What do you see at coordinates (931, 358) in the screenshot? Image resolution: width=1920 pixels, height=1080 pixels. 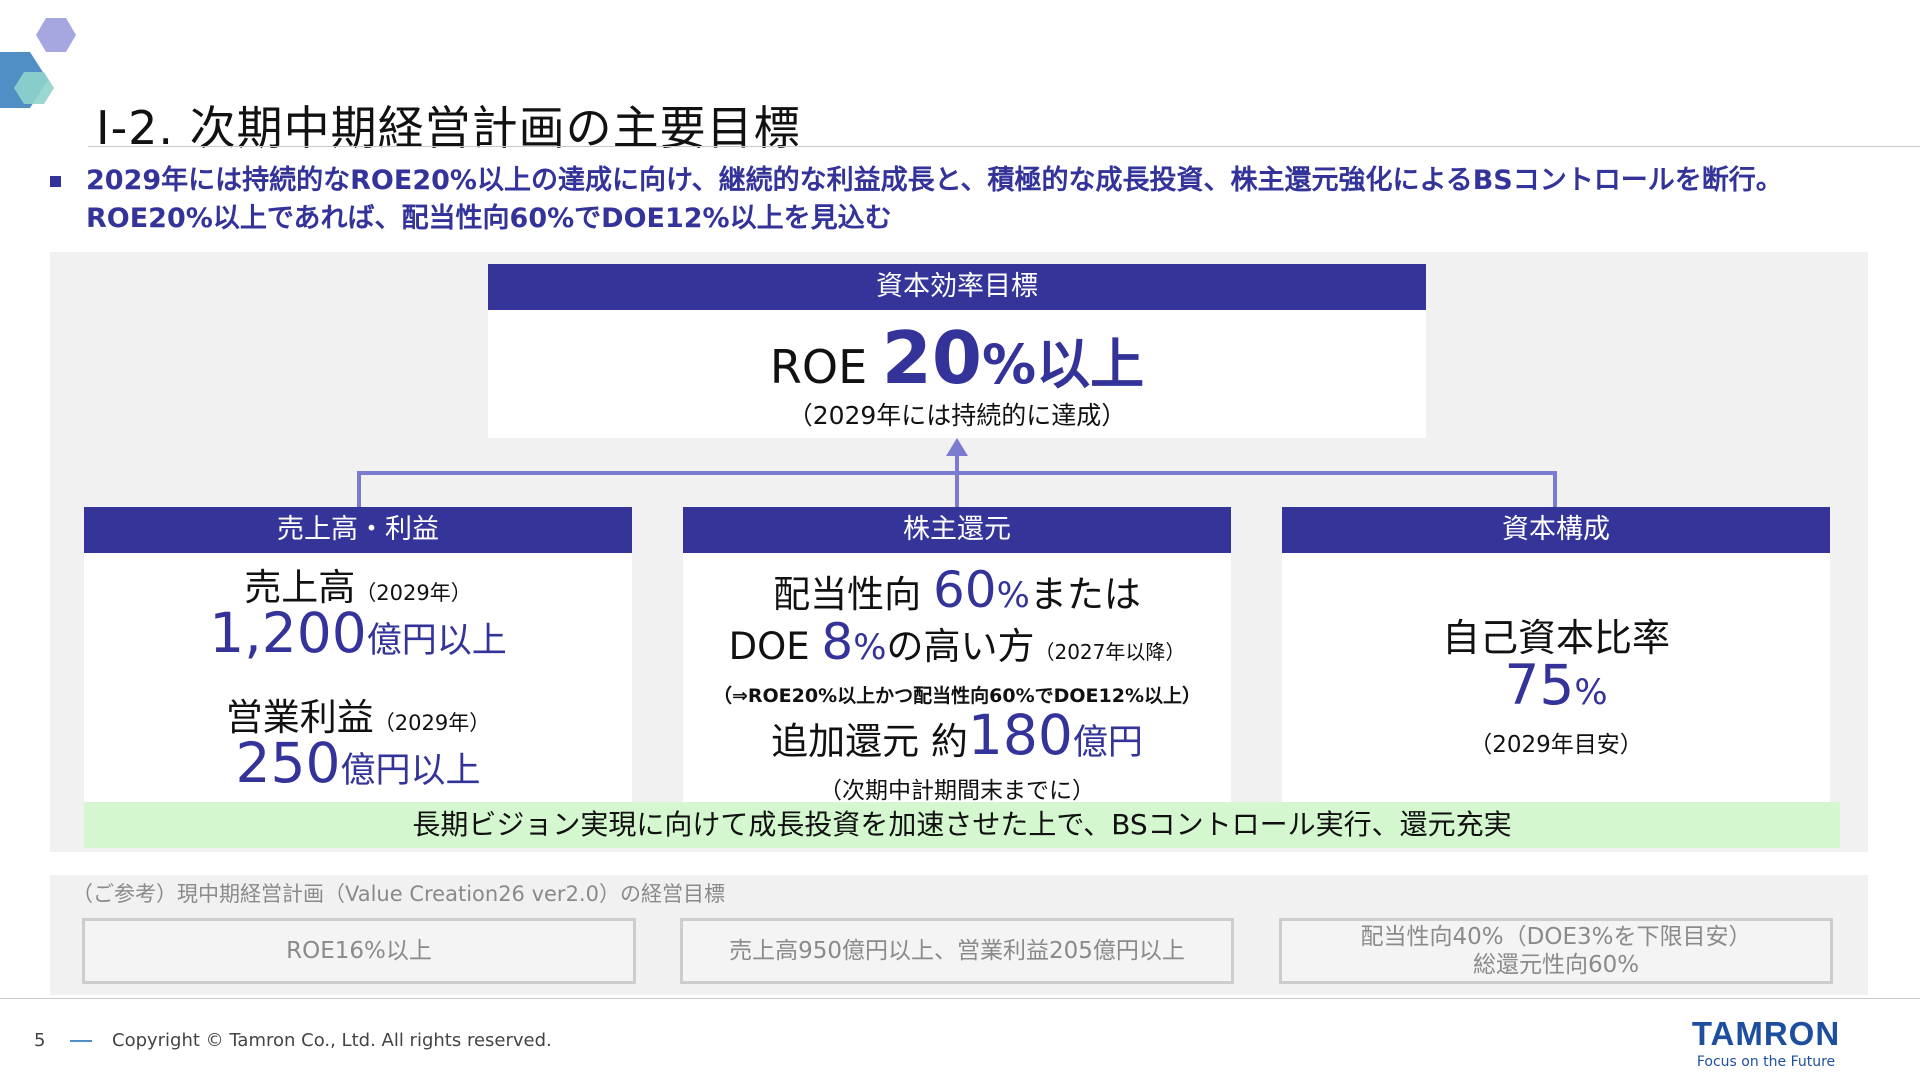 I see `roe-value: 20` at bounding box center [931, 358].